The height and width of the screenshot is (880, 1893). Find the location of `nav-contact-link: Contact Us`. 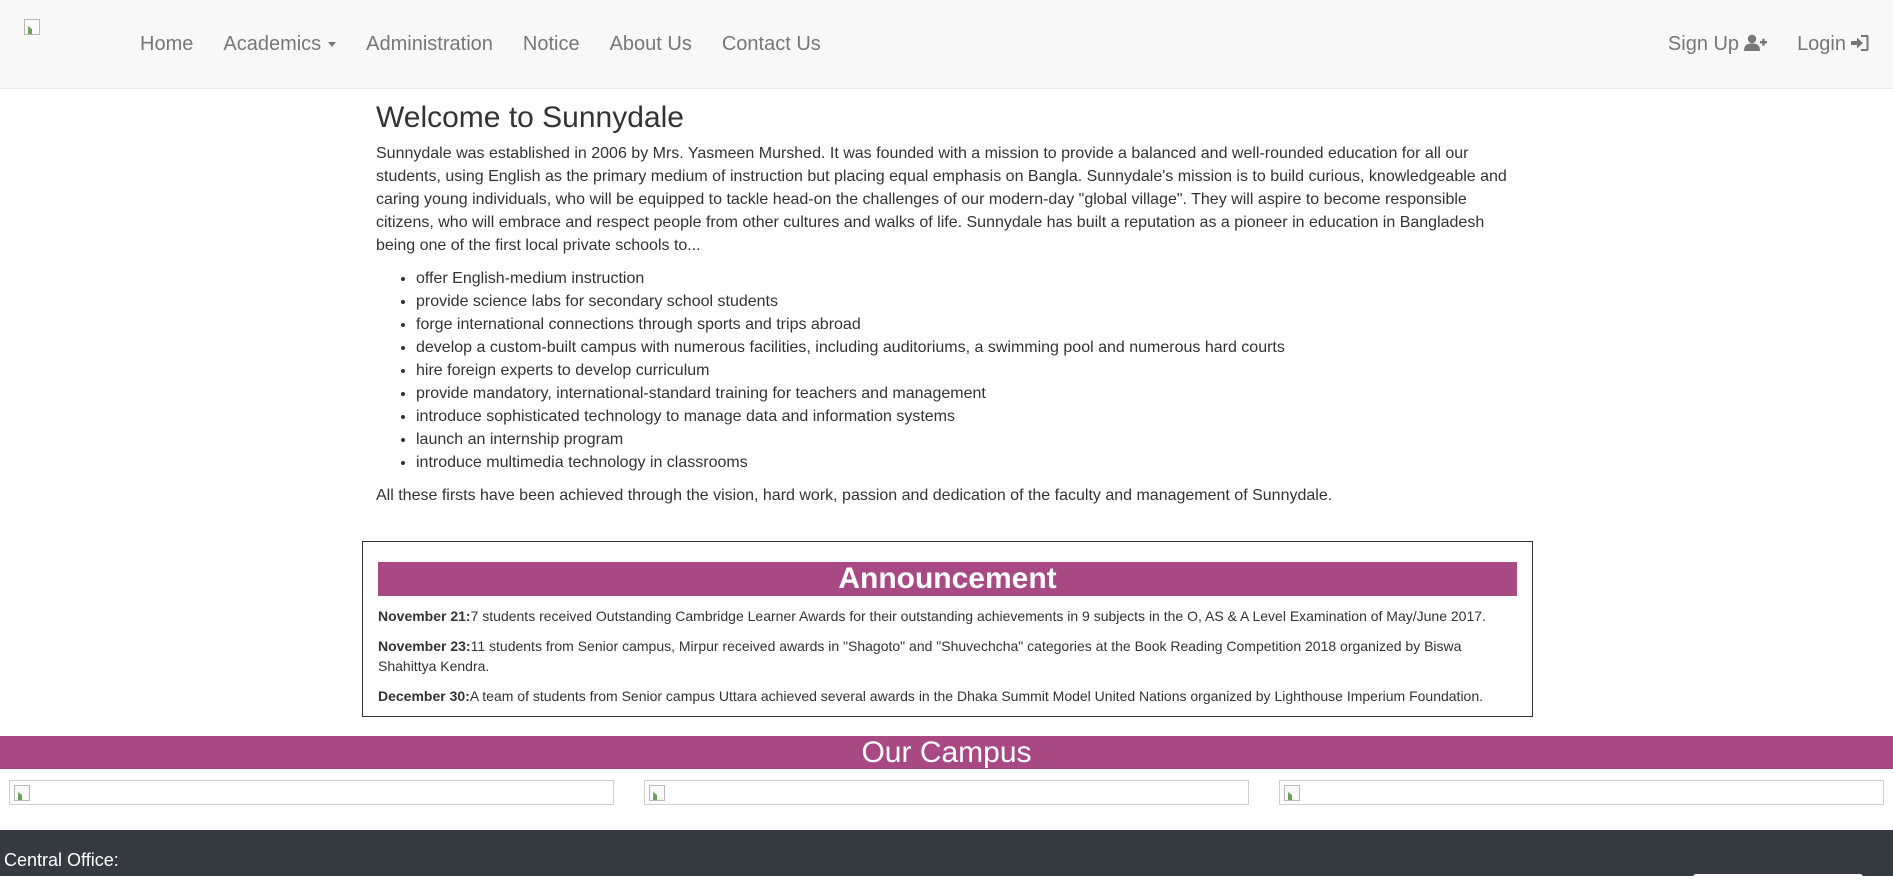

nav-contact-link: Contact Us is located at coordinates (771, 44).